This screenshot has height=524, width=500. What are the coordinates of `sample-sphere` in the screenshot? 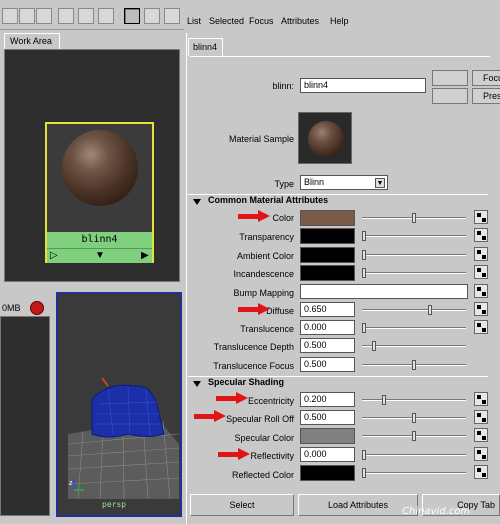 It's located at (326, 139).